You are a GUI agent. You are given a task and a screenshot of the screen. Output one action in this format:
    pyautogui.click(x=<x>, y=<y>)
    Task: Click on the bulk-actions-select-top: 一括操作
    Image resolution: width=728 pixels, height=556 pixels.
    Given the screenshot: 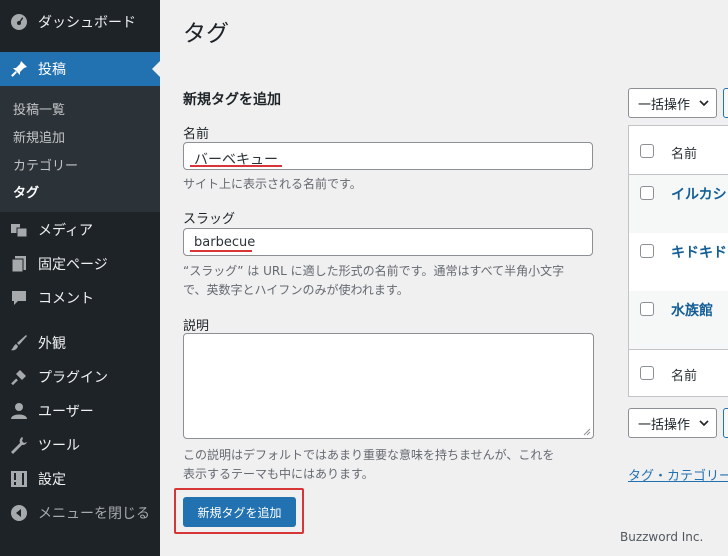 What is the action you would take?
    pyautogui.click(x=672, y=103)
    